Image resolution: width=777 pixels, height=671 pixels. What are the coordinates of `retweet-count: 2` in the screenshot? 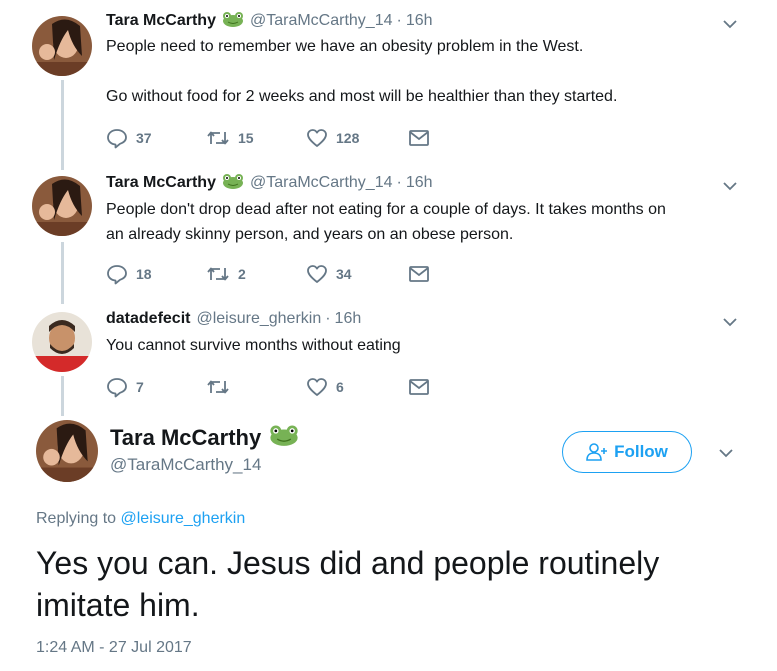 It's located at (242, 274).